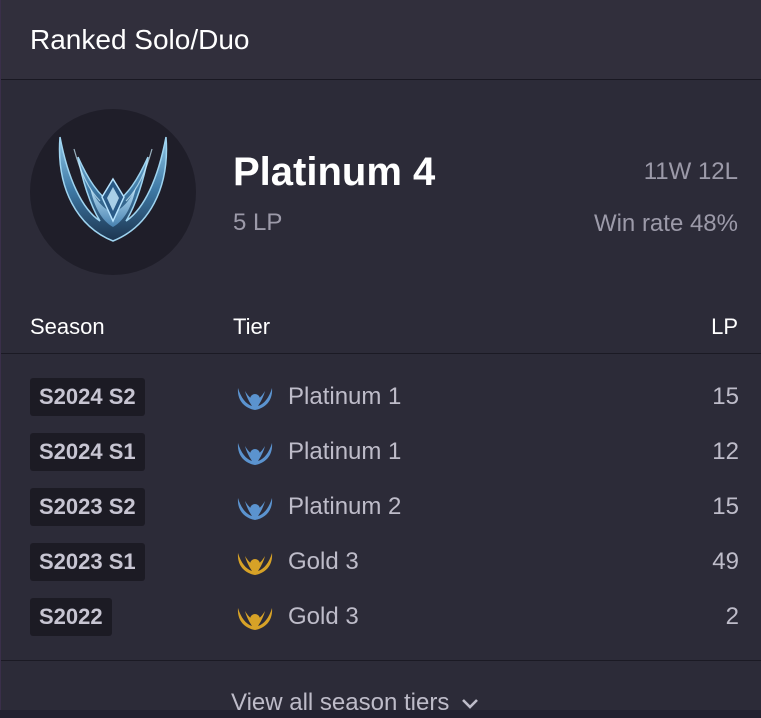 The width and height of the screenshot is (761, 718). I want to click on column-header-tier: Tier, so click(252, 326).